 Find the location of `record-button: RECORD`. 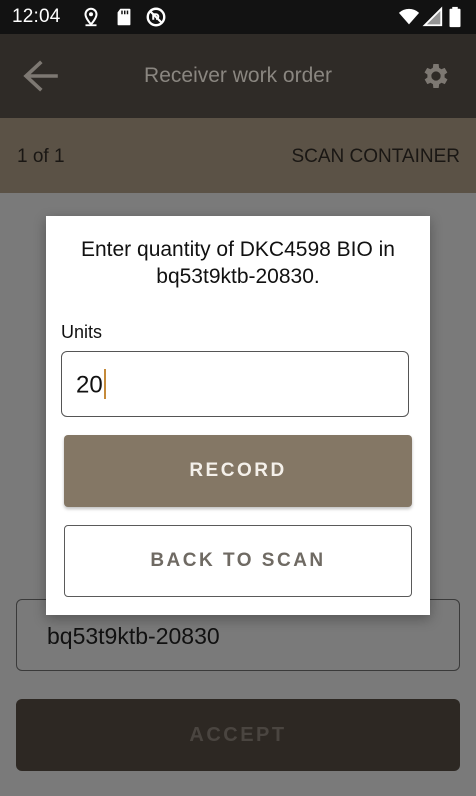

record-button: RECORD is located at coordinates (238, 471).